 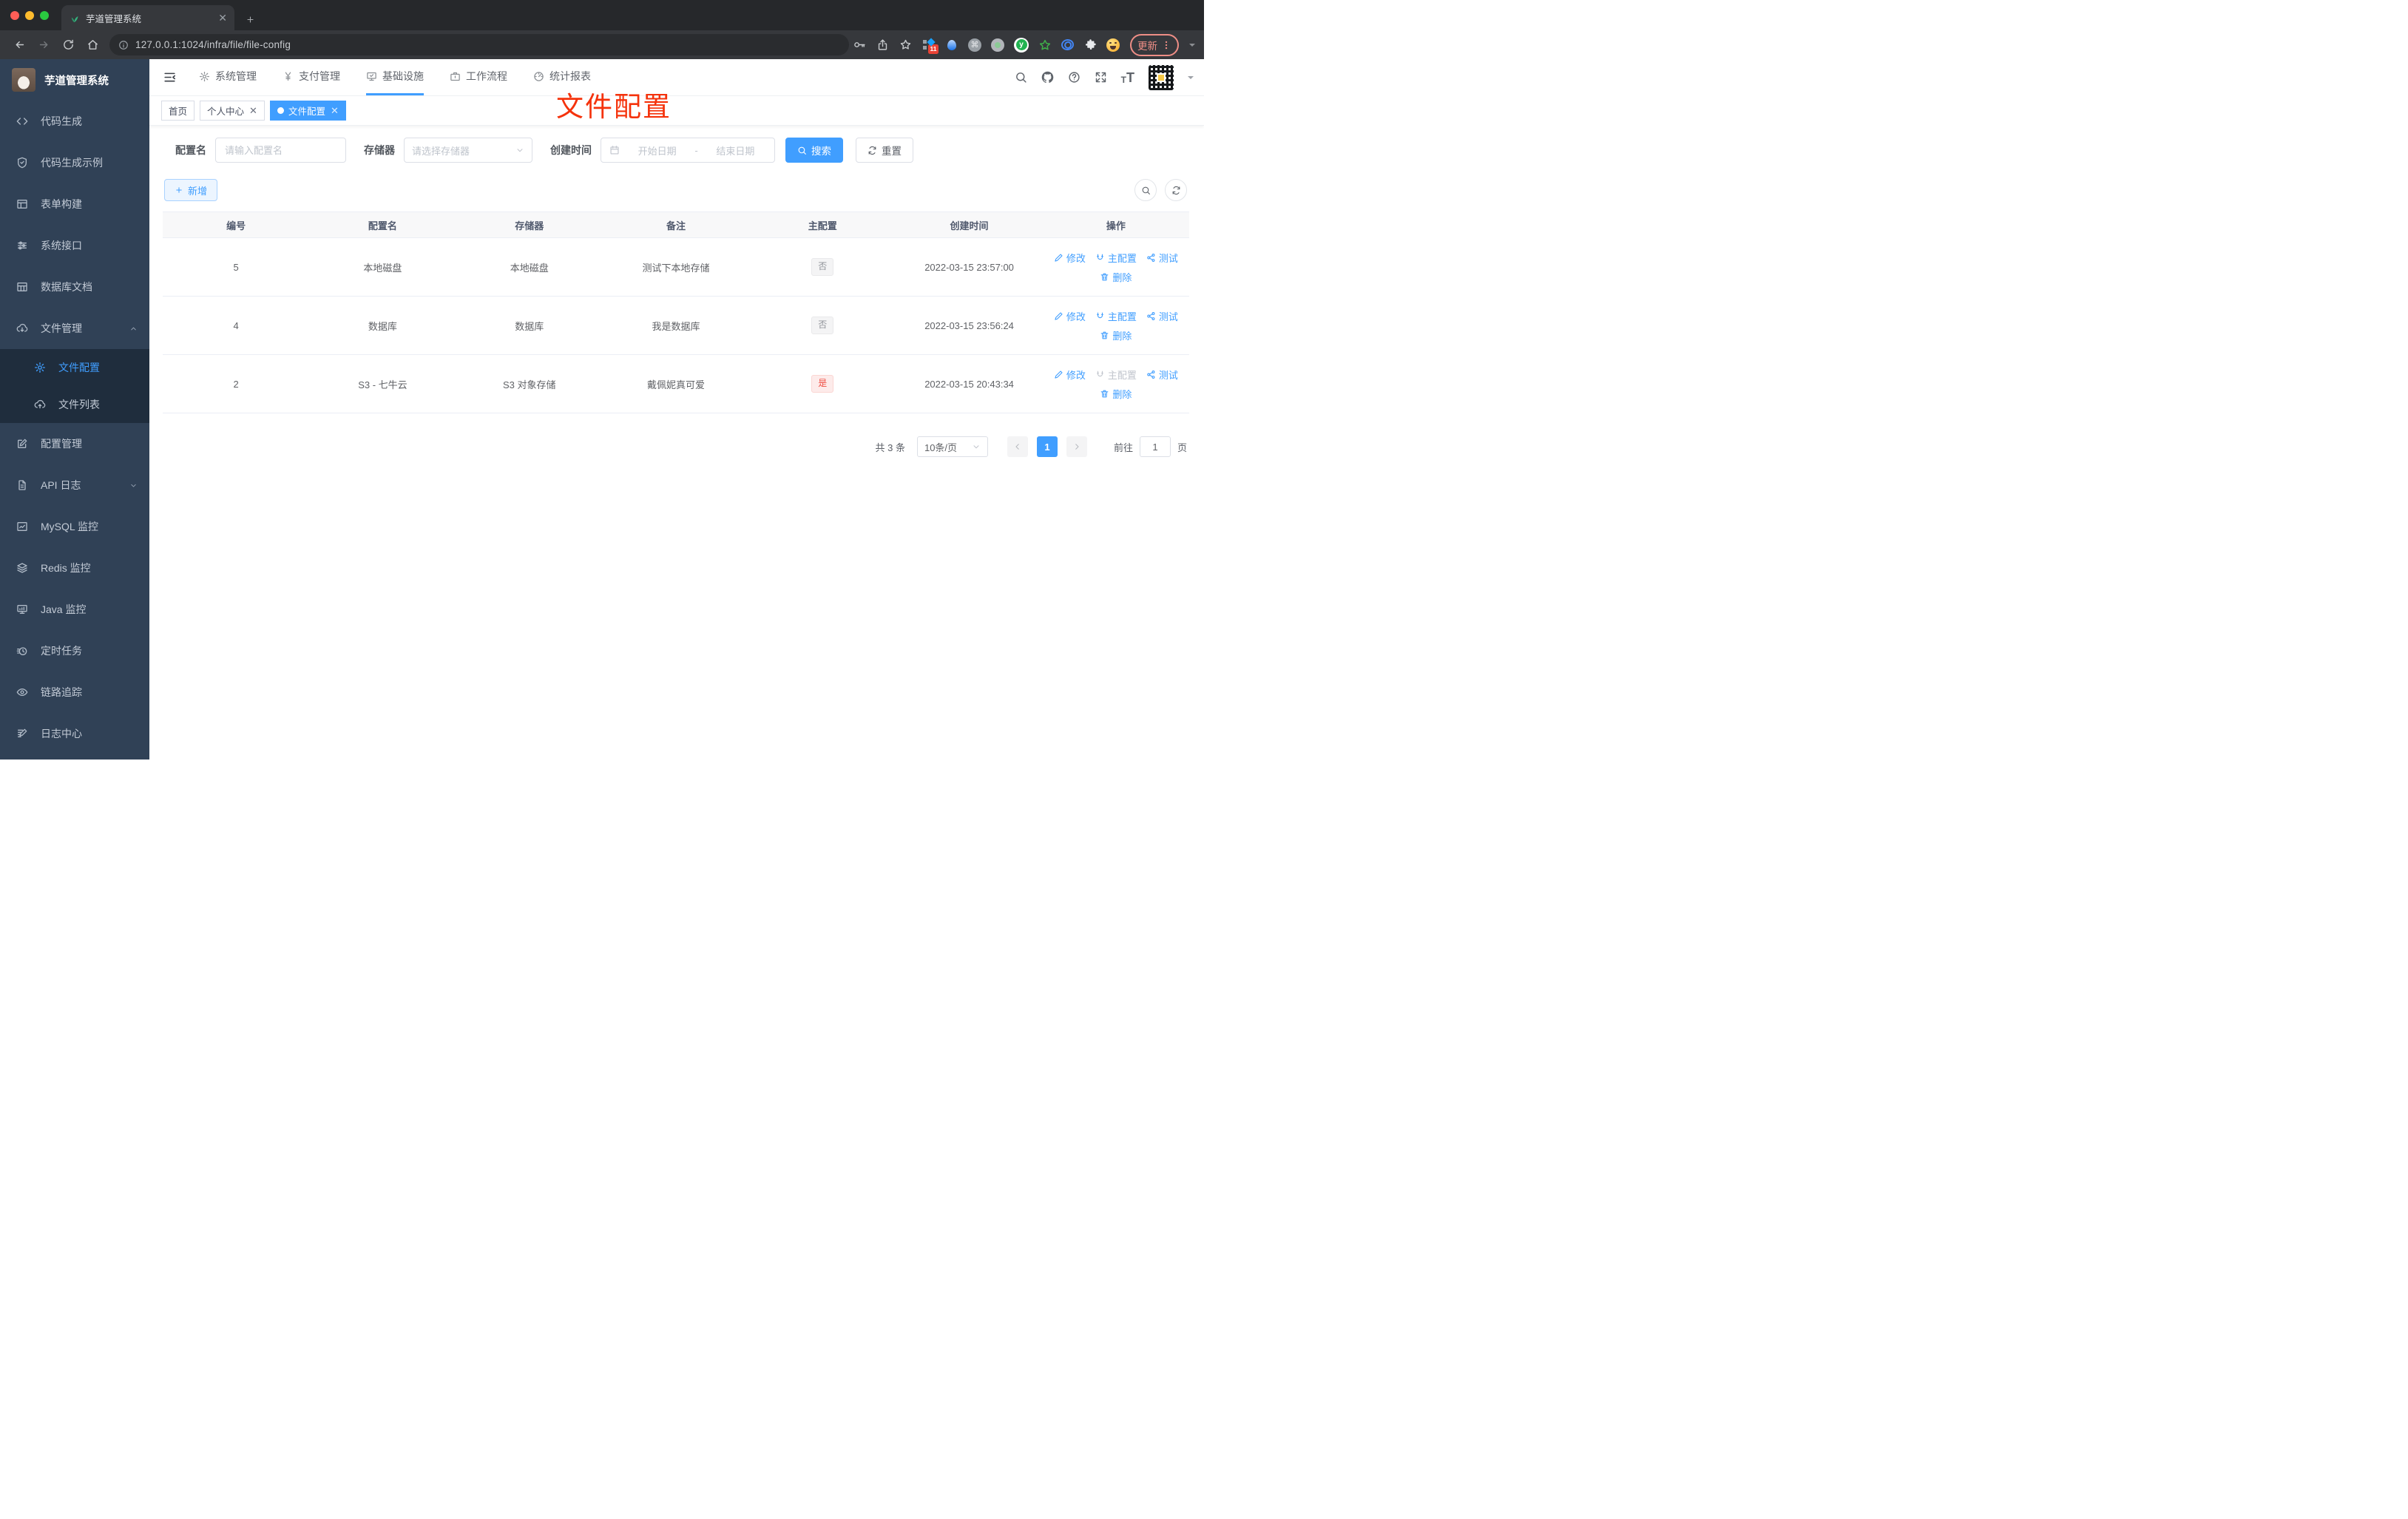 What do you see at coordinates (1145, 190) in the screenshot?
I see `show-search-button` at bounding box center [1145, 190].